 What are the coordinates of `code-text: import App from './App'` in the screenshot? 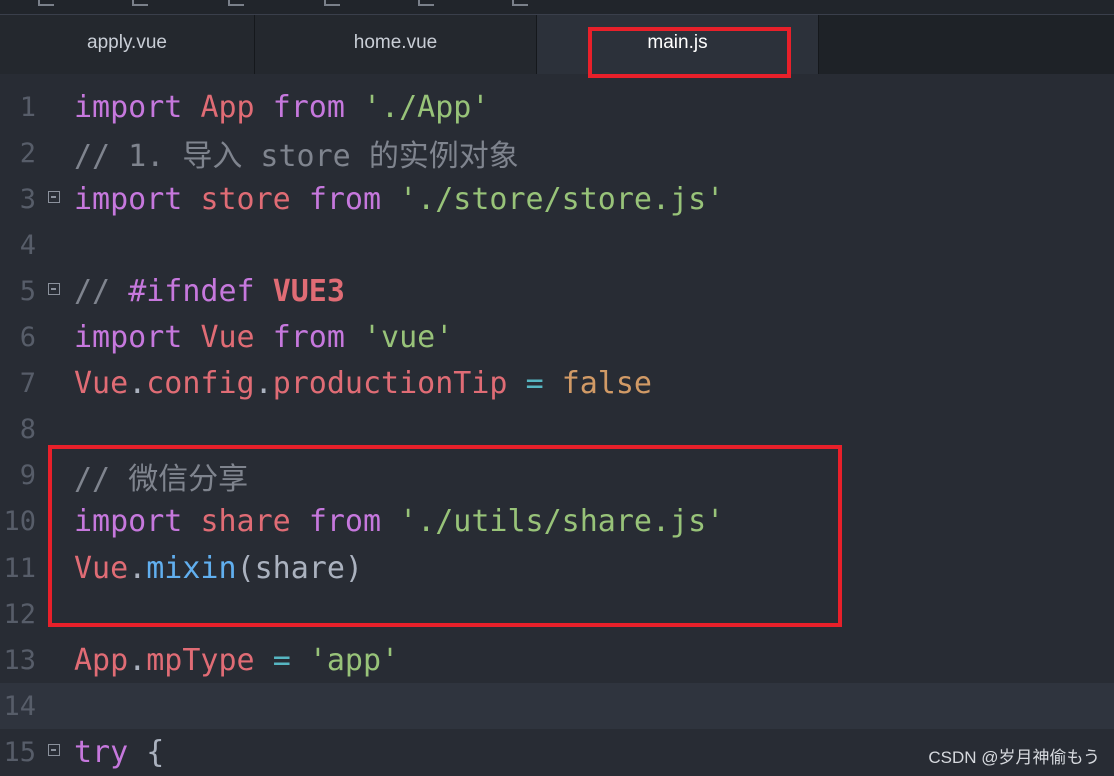 It's located at (281, 107).